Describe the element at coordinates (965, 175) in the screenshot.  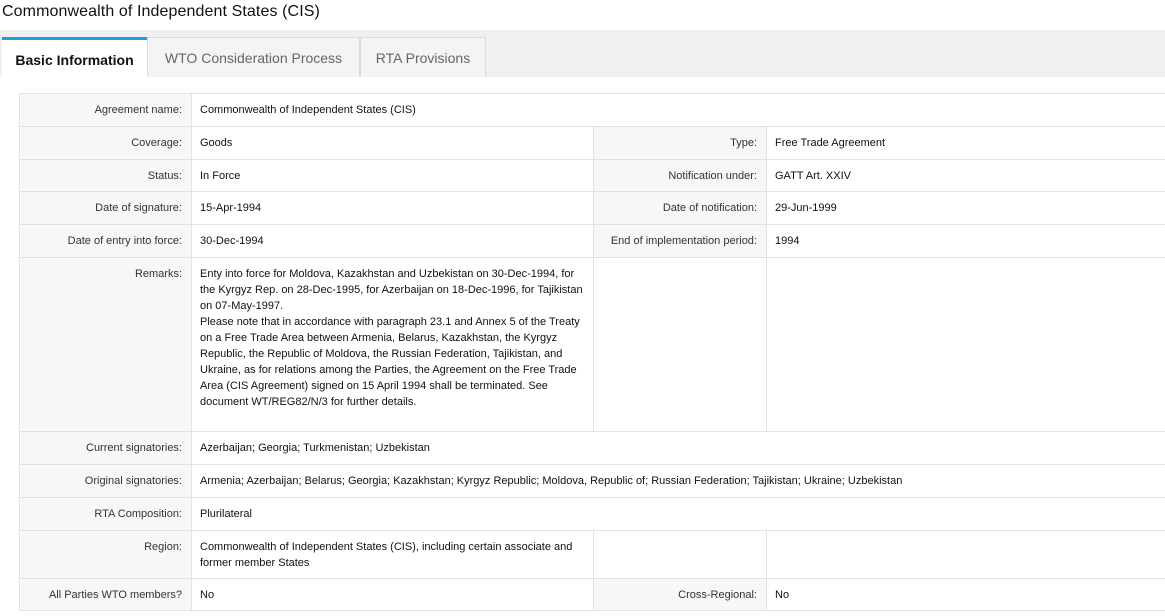
I see `notification-under-value: GATT Art. XXIV` at that location.